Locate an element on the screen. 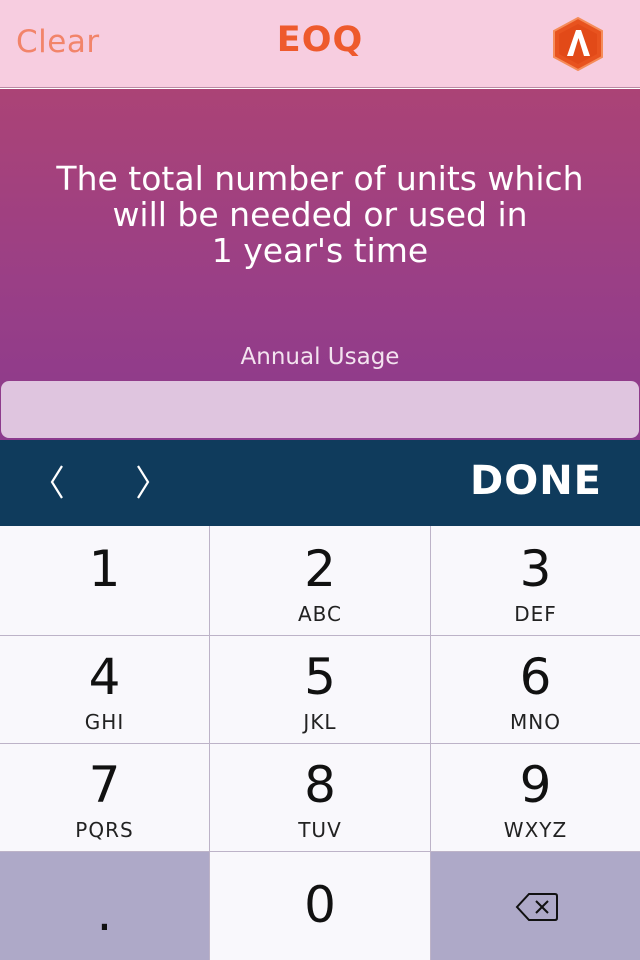 This screenshot has width=640, height=960. key-letters: ABC is located at coordinates (319, 614).